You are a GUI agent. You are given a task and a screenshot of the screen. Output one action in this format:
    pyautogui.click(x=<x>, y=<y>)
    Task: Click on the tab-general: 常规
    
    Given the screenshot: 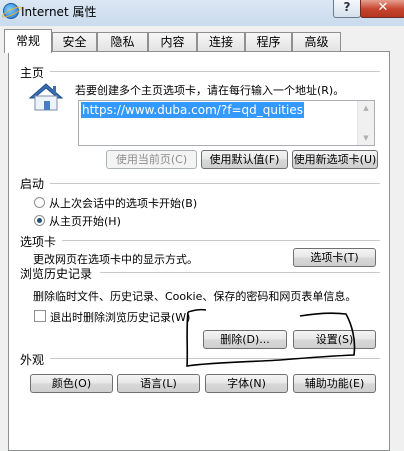 What is the action you would take?
    pyautogui.click(x=28, y=41)
    